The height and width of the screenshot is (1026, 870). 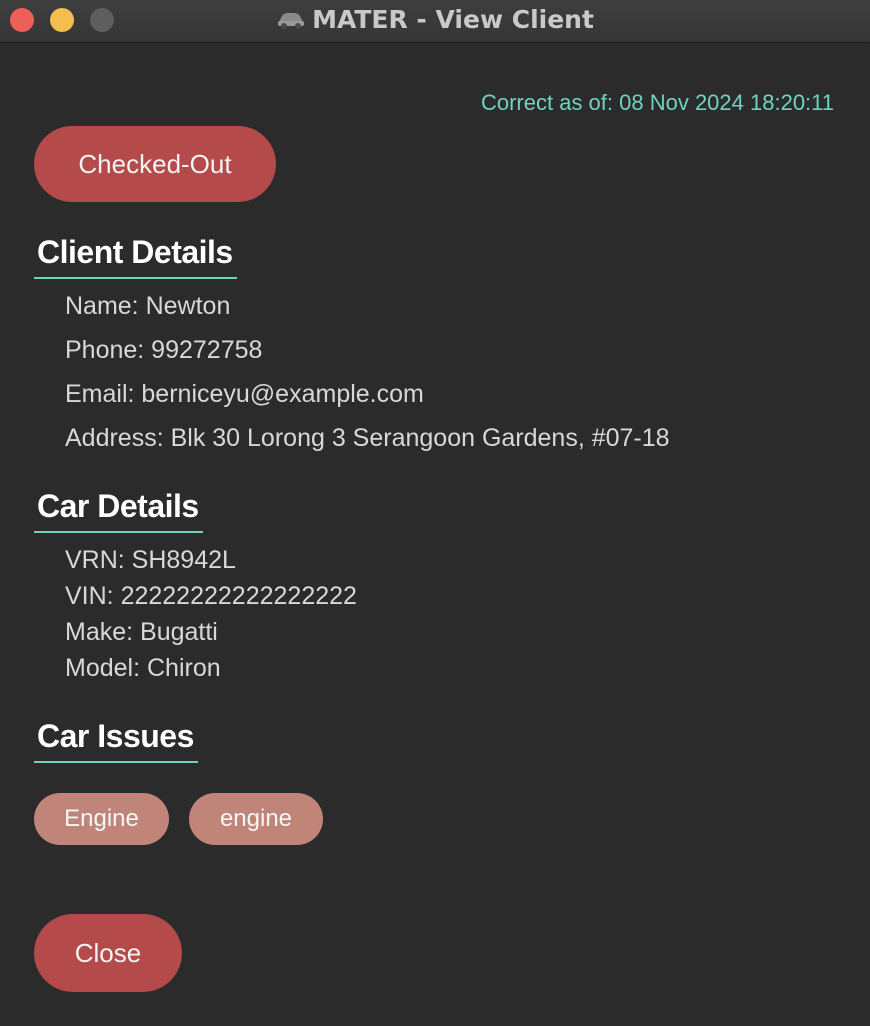 I want to click on issue-tag: engine, so click(x=256, y=819).